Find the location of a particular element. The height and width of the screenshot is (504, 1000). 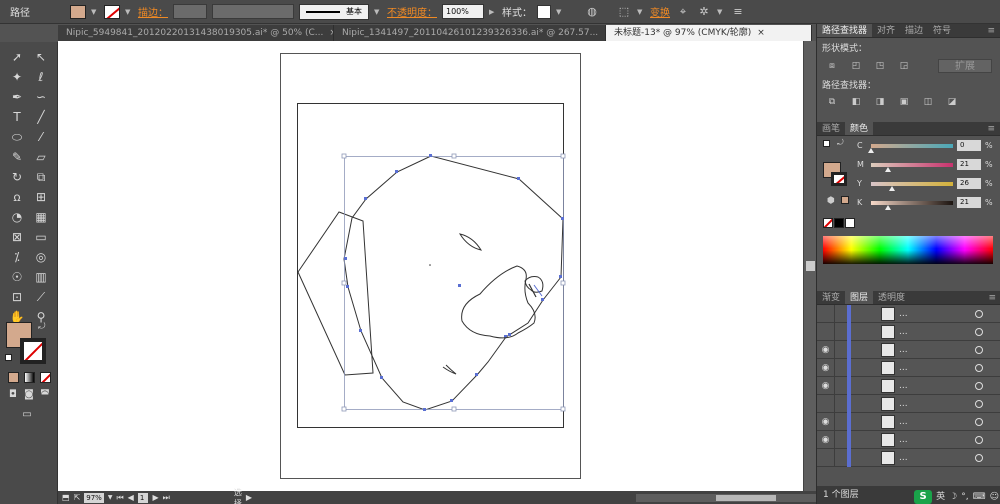

yellow-value: 26 is located at coordinates (969, 183).